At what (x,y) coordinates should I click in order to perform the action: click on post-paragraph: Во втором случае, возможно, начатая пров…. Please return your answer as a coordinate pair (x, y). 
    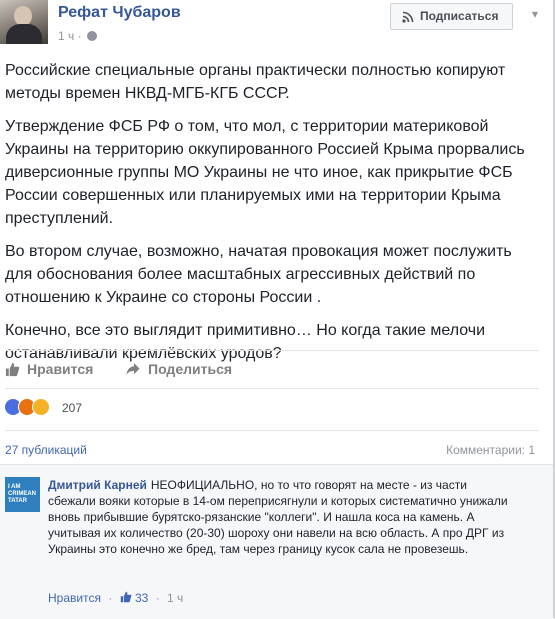
    Looking at the image, I should click on (258, 274).